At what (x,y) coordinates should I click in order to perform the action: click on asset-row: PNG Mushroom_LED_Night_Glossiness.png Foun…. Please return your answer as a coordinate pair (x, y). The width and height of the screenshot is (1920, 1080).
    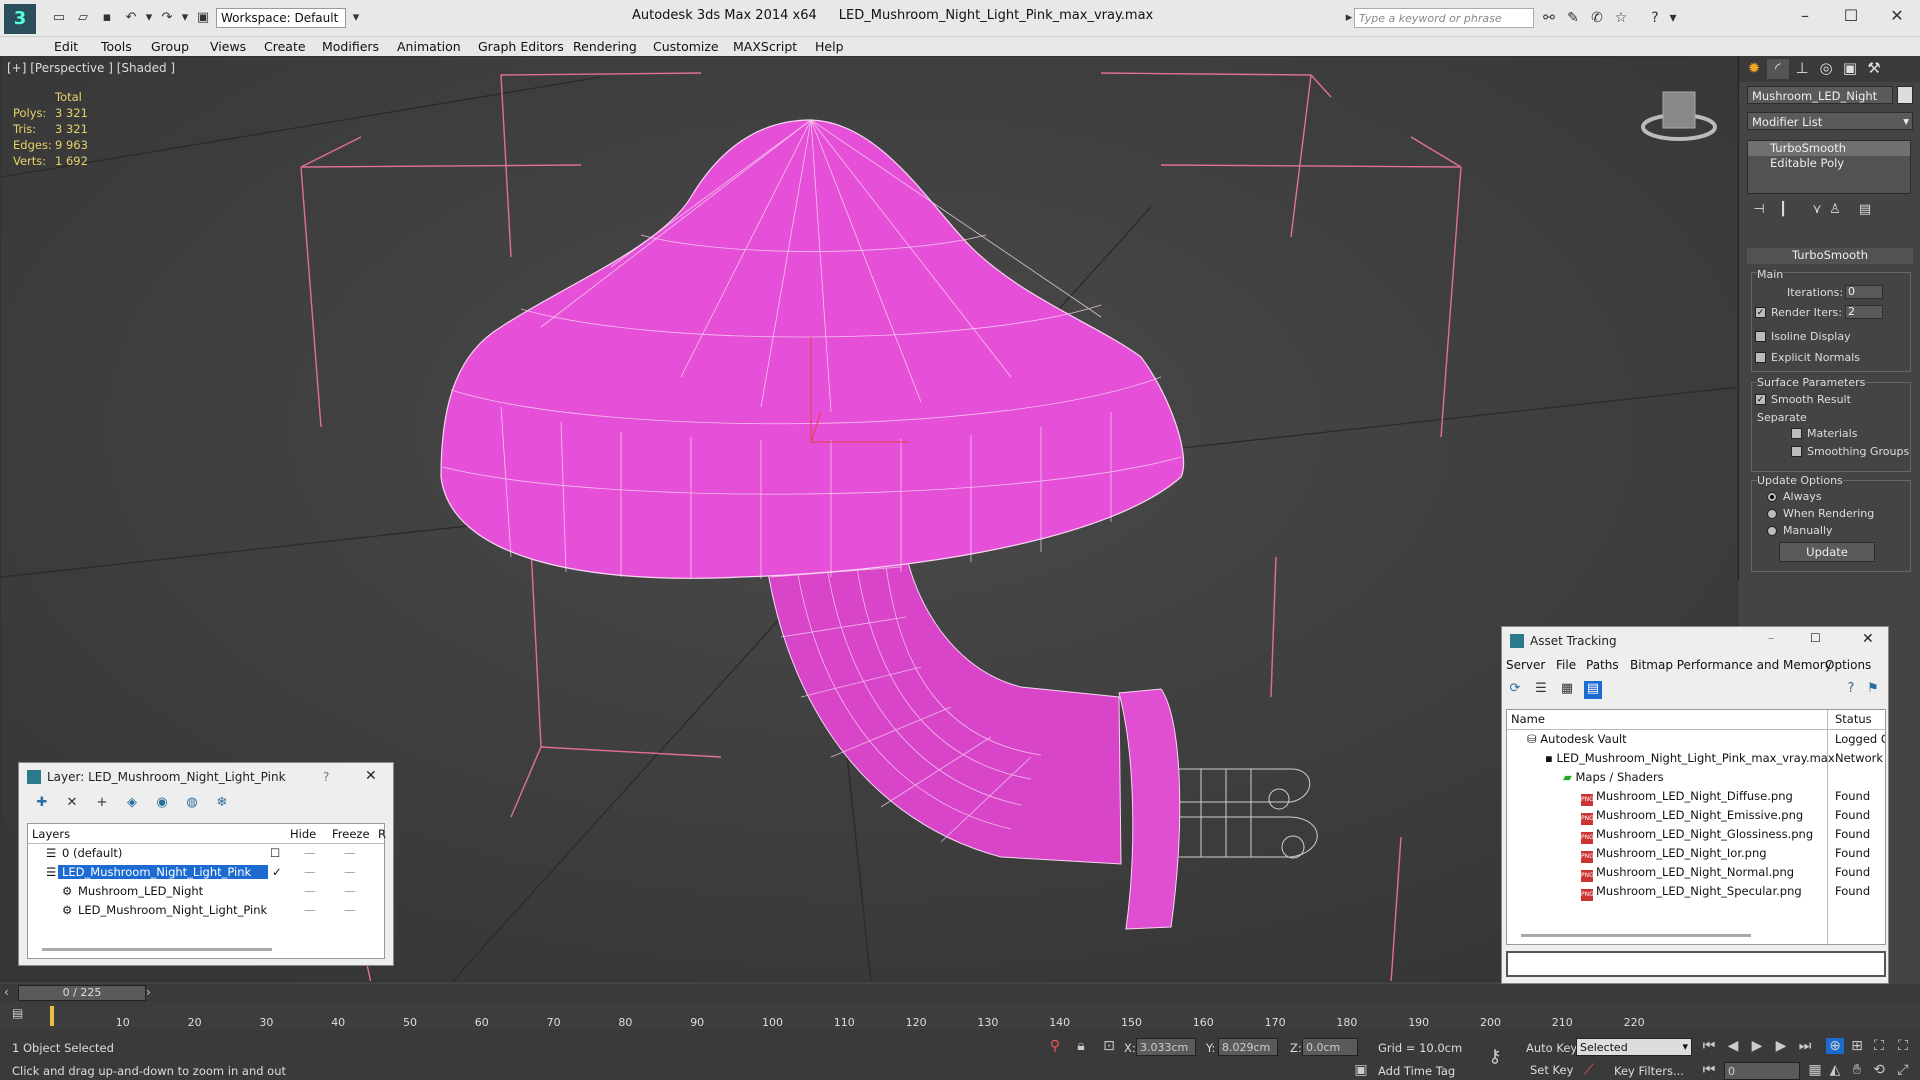
    Looking at the image, I should click on (1696, 834).